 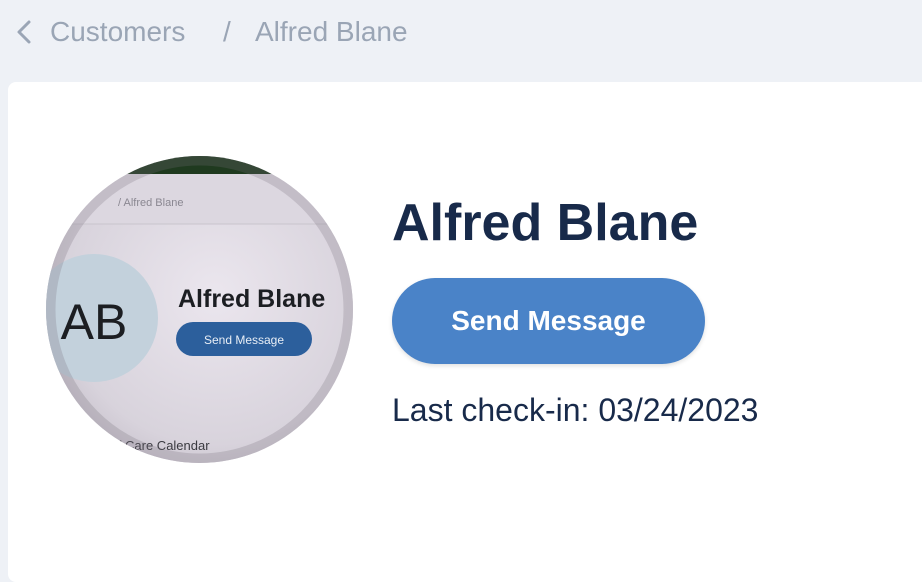 I want to click on breadcrumb-link-customers: Customers, so click(x=117, y=32).